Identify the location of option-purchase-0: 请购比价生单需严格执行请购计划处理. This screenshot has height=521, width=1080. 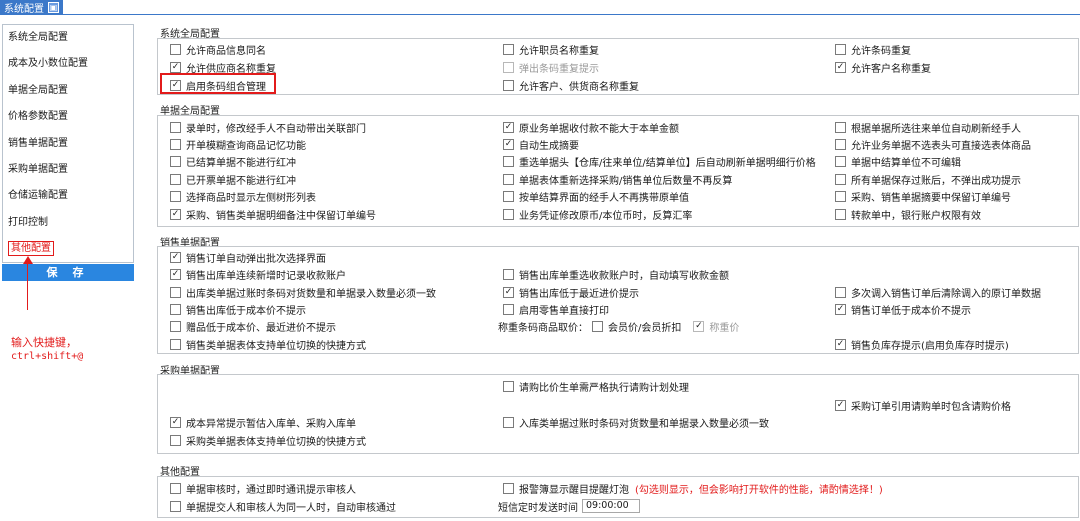
(596, 386).